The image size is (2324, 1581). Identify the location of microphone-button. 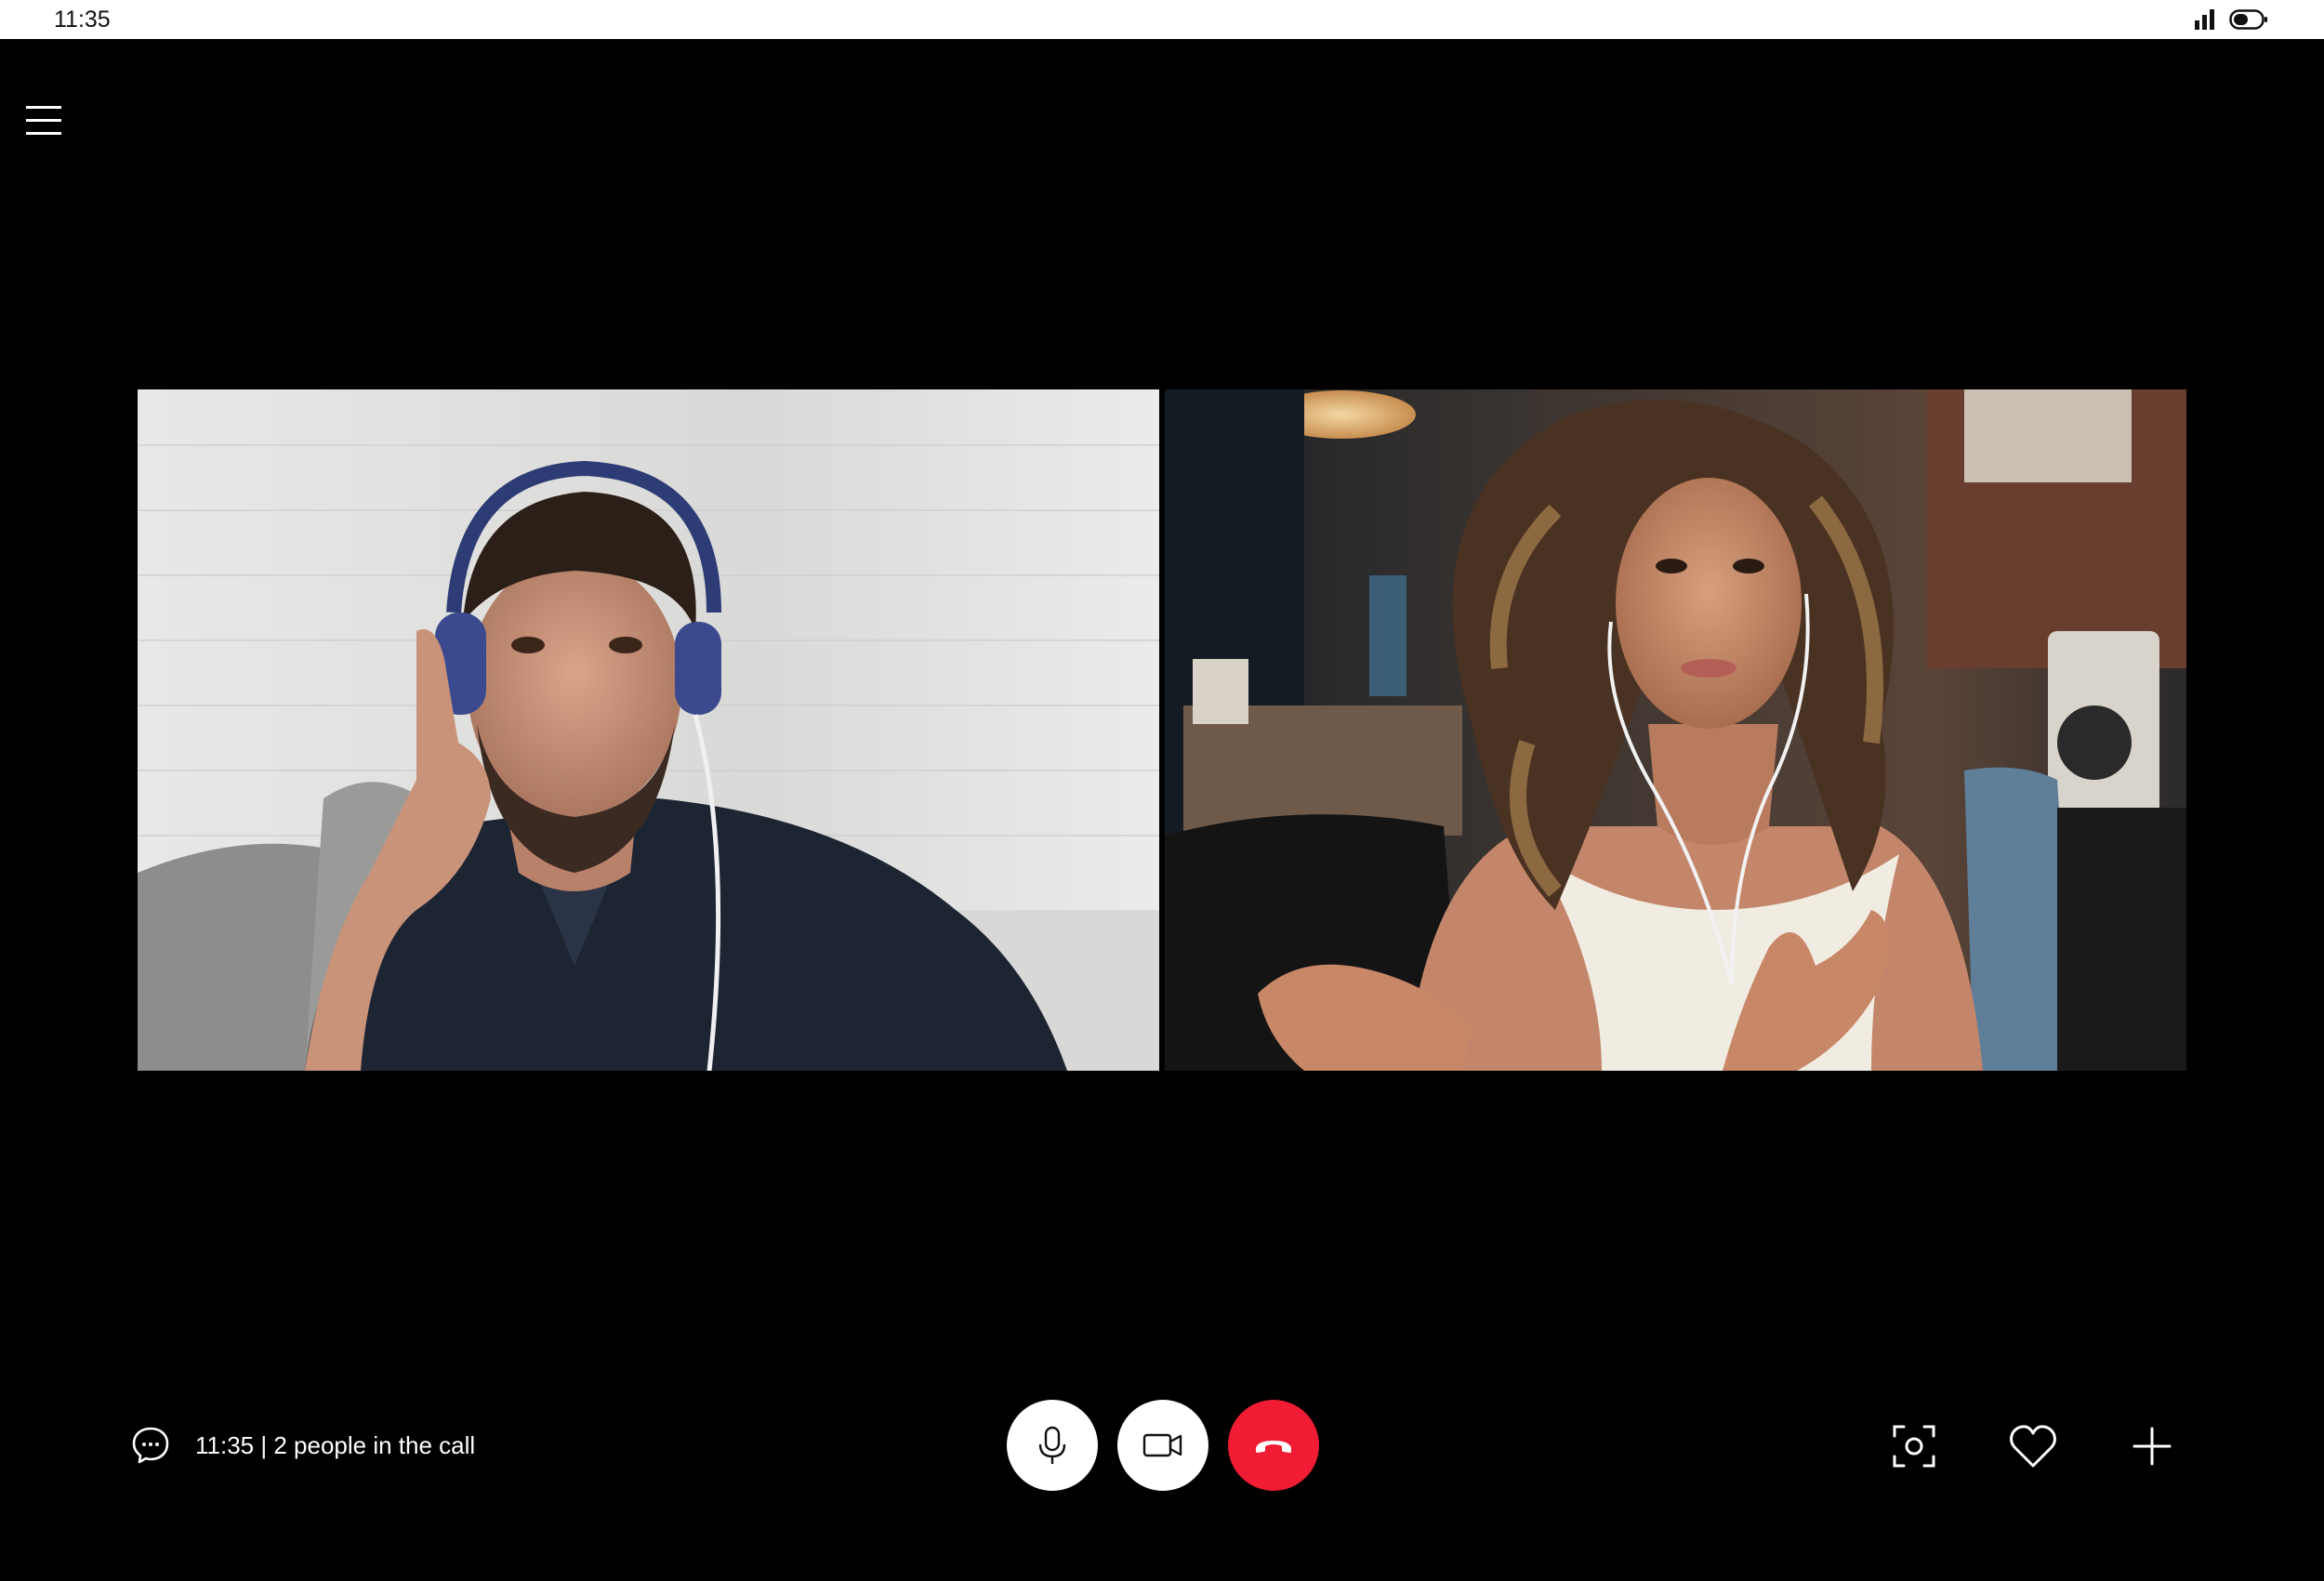
(1052, 1445).